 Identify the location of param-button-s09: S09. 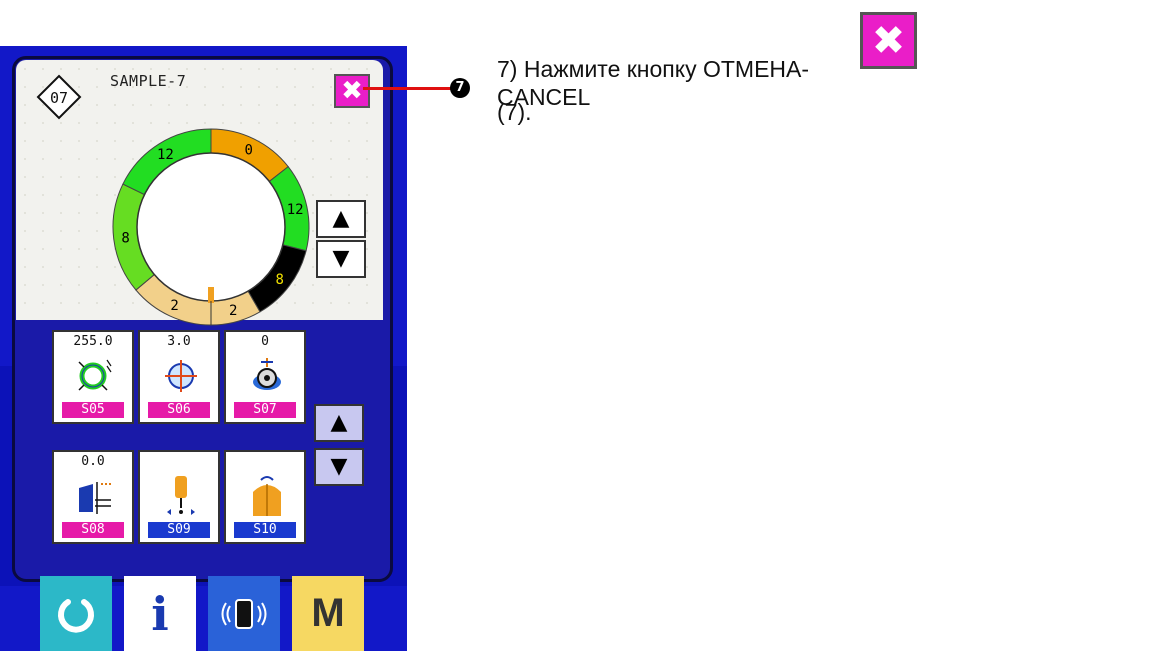
(179, 497).